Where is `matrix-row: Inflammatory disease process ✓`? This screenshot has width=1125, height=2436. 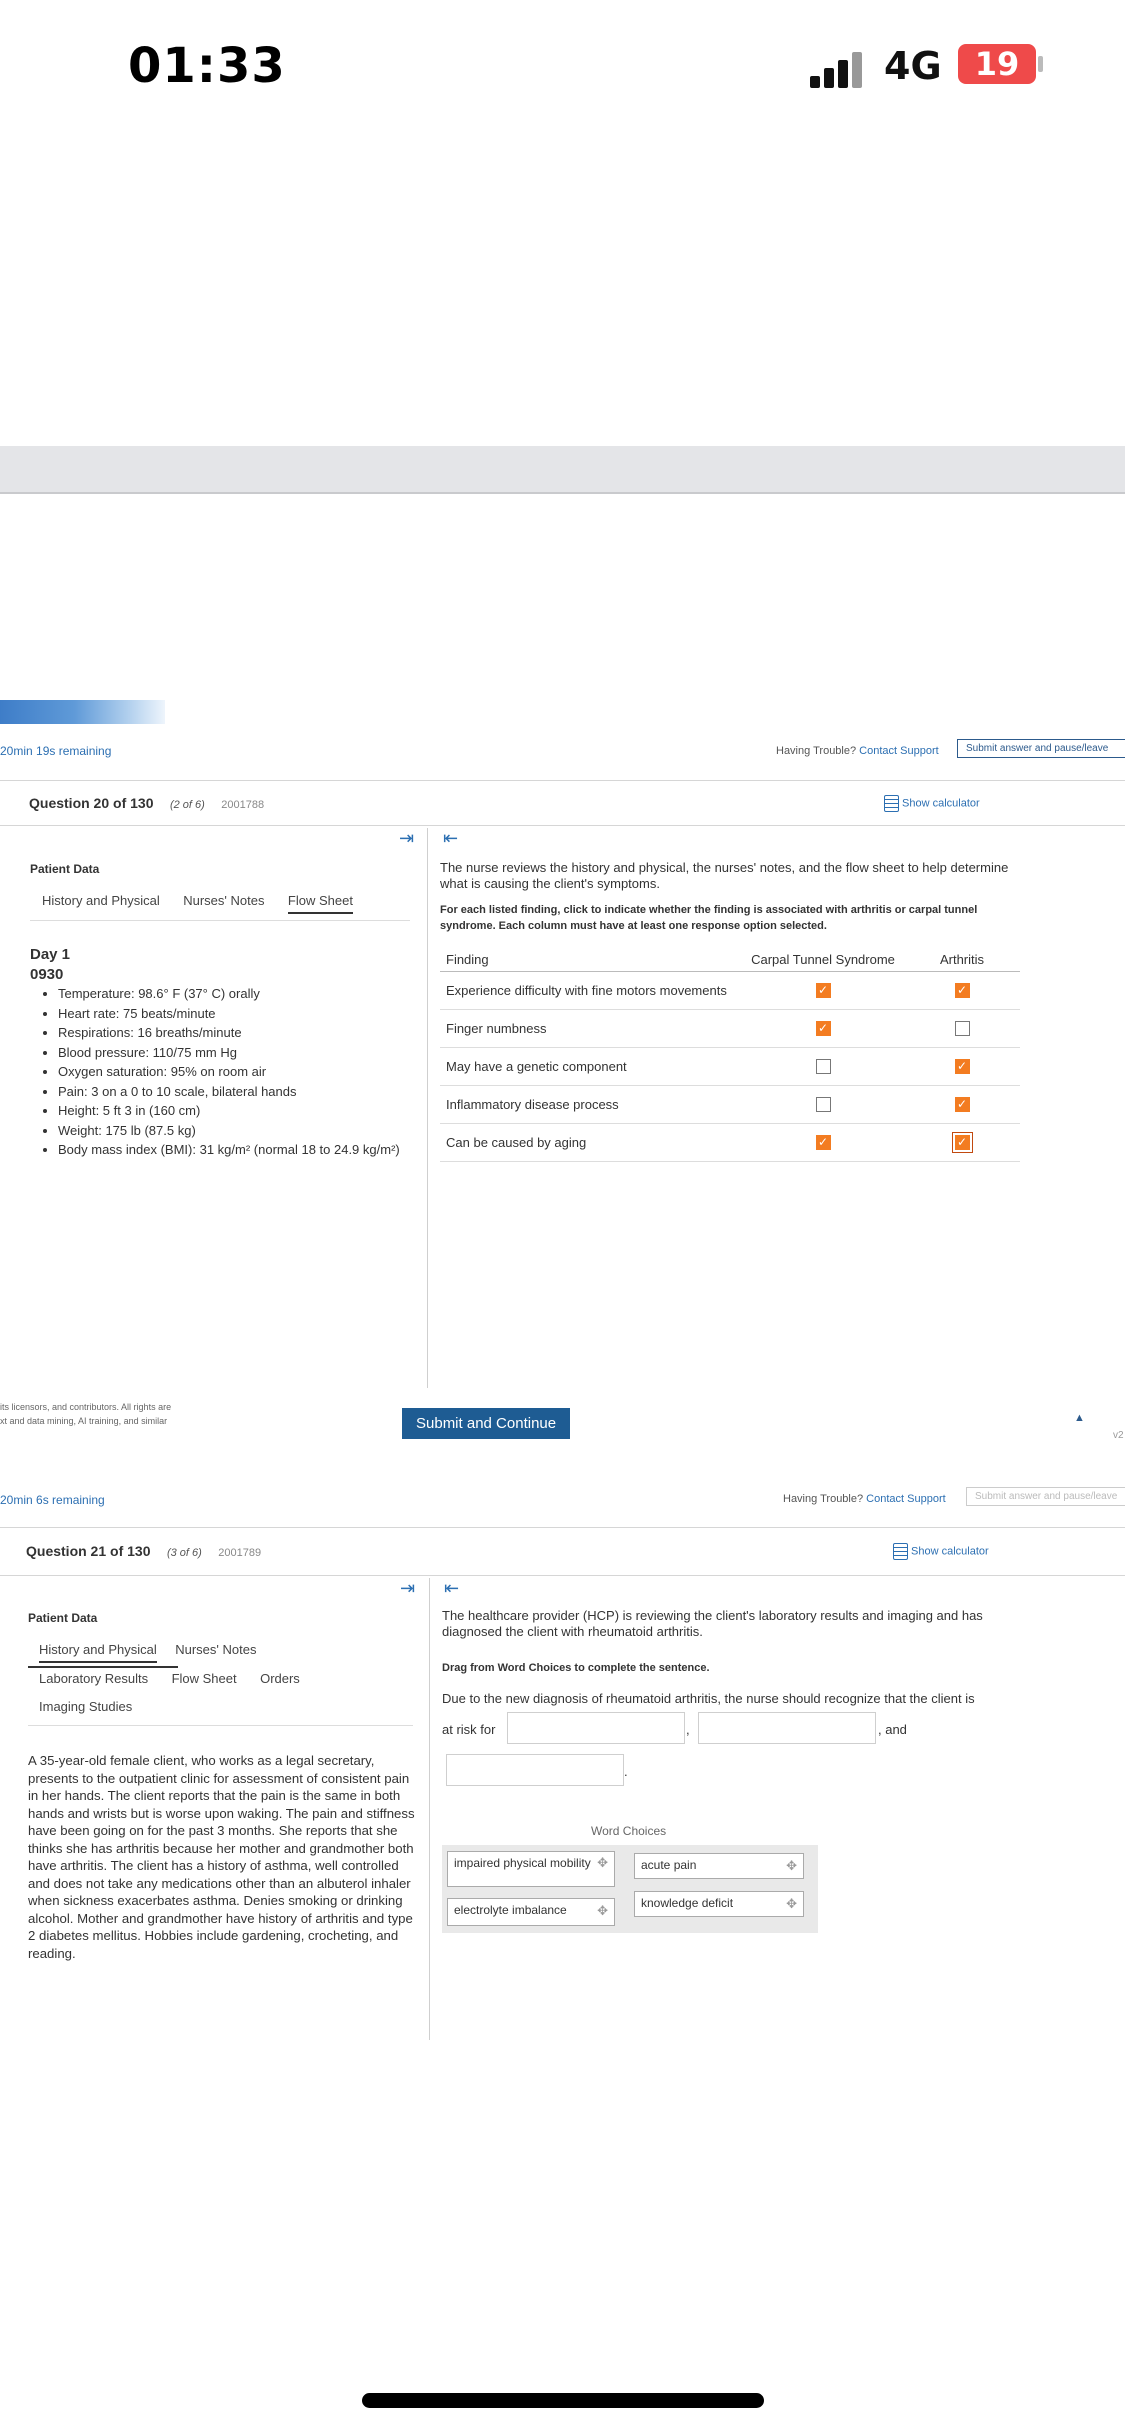
matrix-row: Inflammatory disease process ✓ is located at coordinates (730, 1104).